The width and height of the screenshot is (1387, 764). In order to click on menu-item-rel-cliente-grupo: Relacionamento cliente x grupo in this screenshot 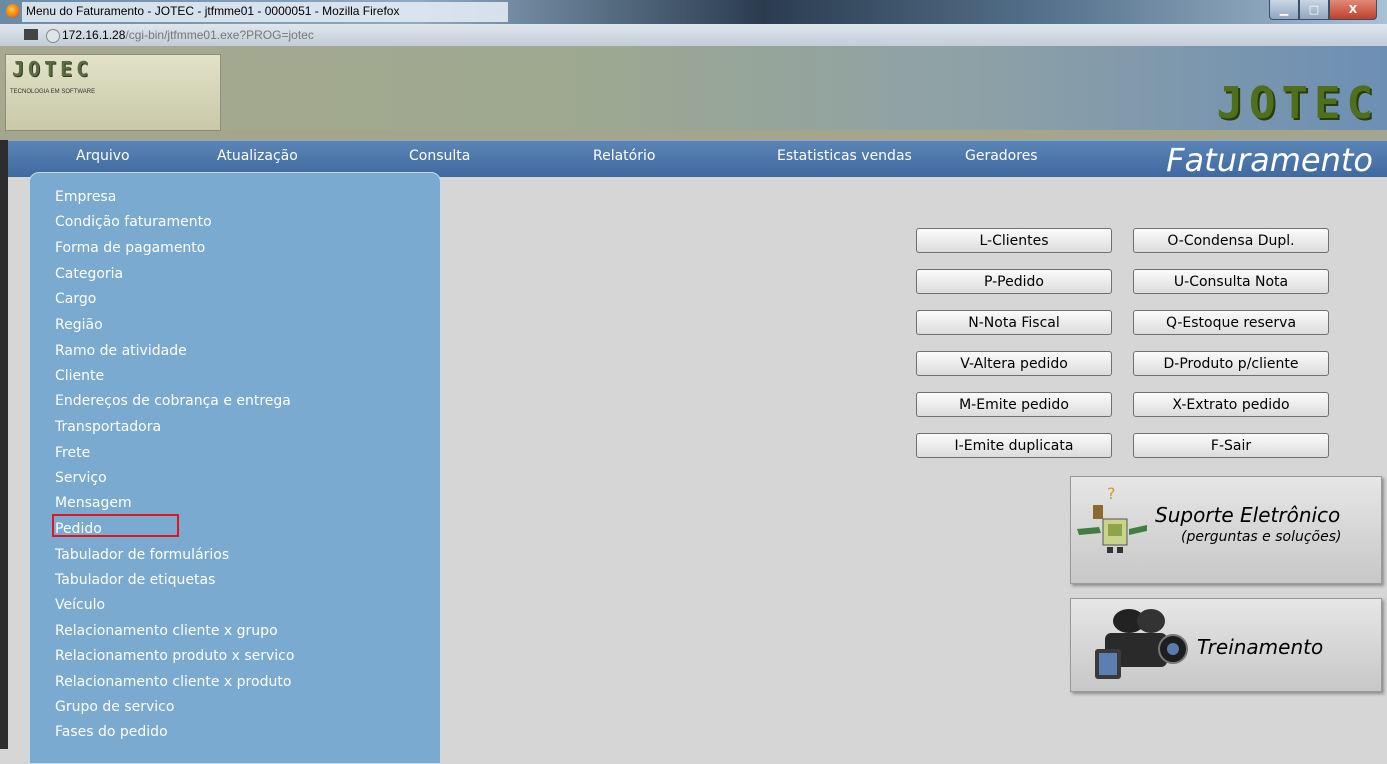, I will do `click(166, 631)`.